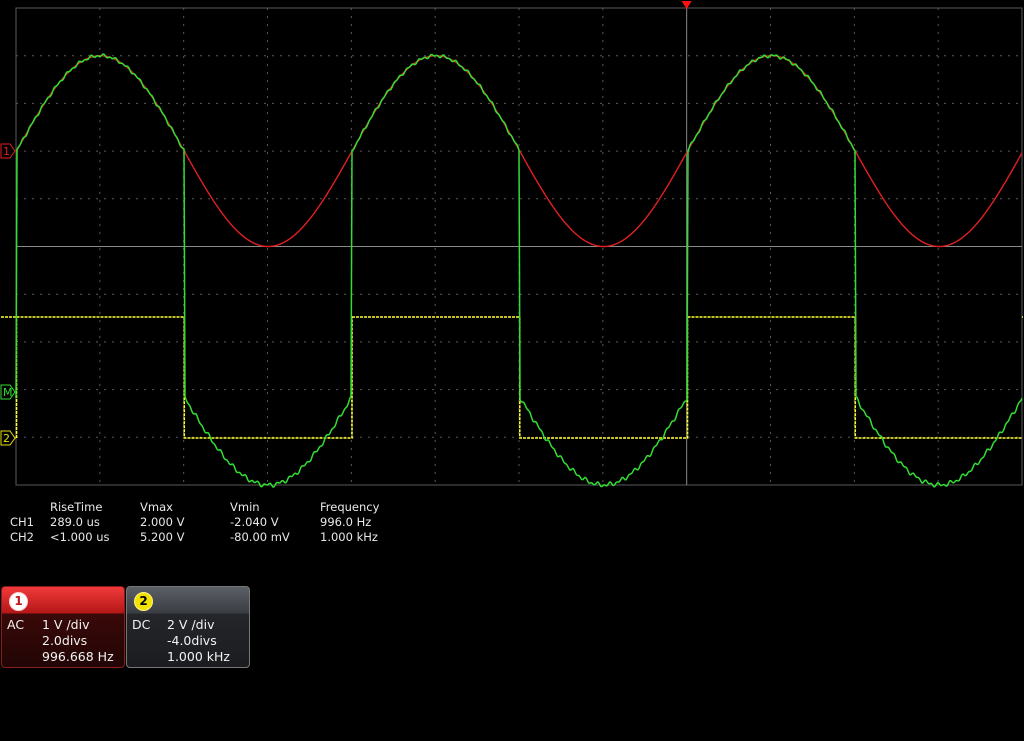 The width and height of the screenshot is (1024, 741). I want to click on channel-1-marker: 1, so click(8, 151).